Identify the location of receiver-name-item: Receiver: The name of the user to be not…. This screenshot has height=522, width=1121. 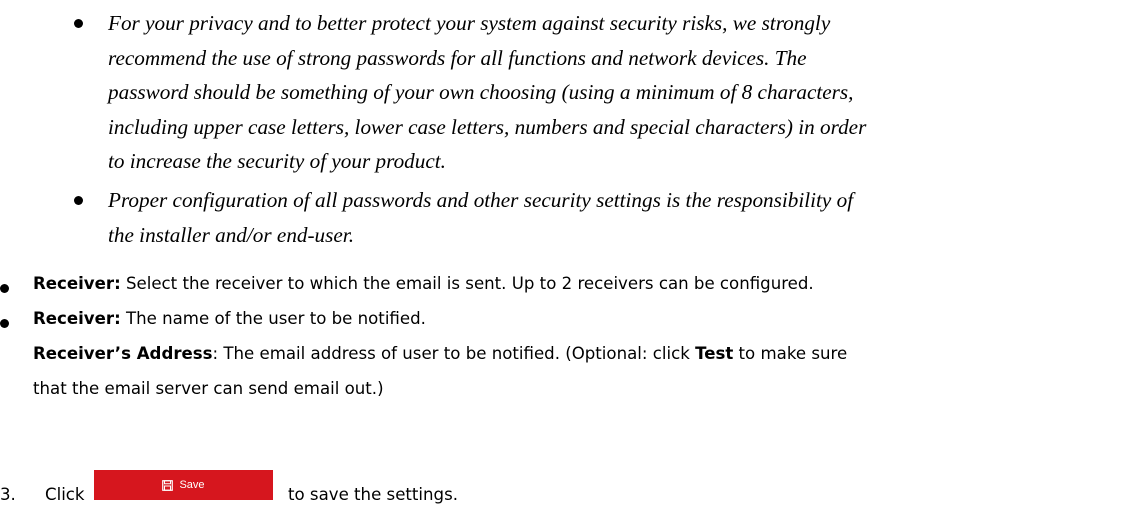
(575, 318).